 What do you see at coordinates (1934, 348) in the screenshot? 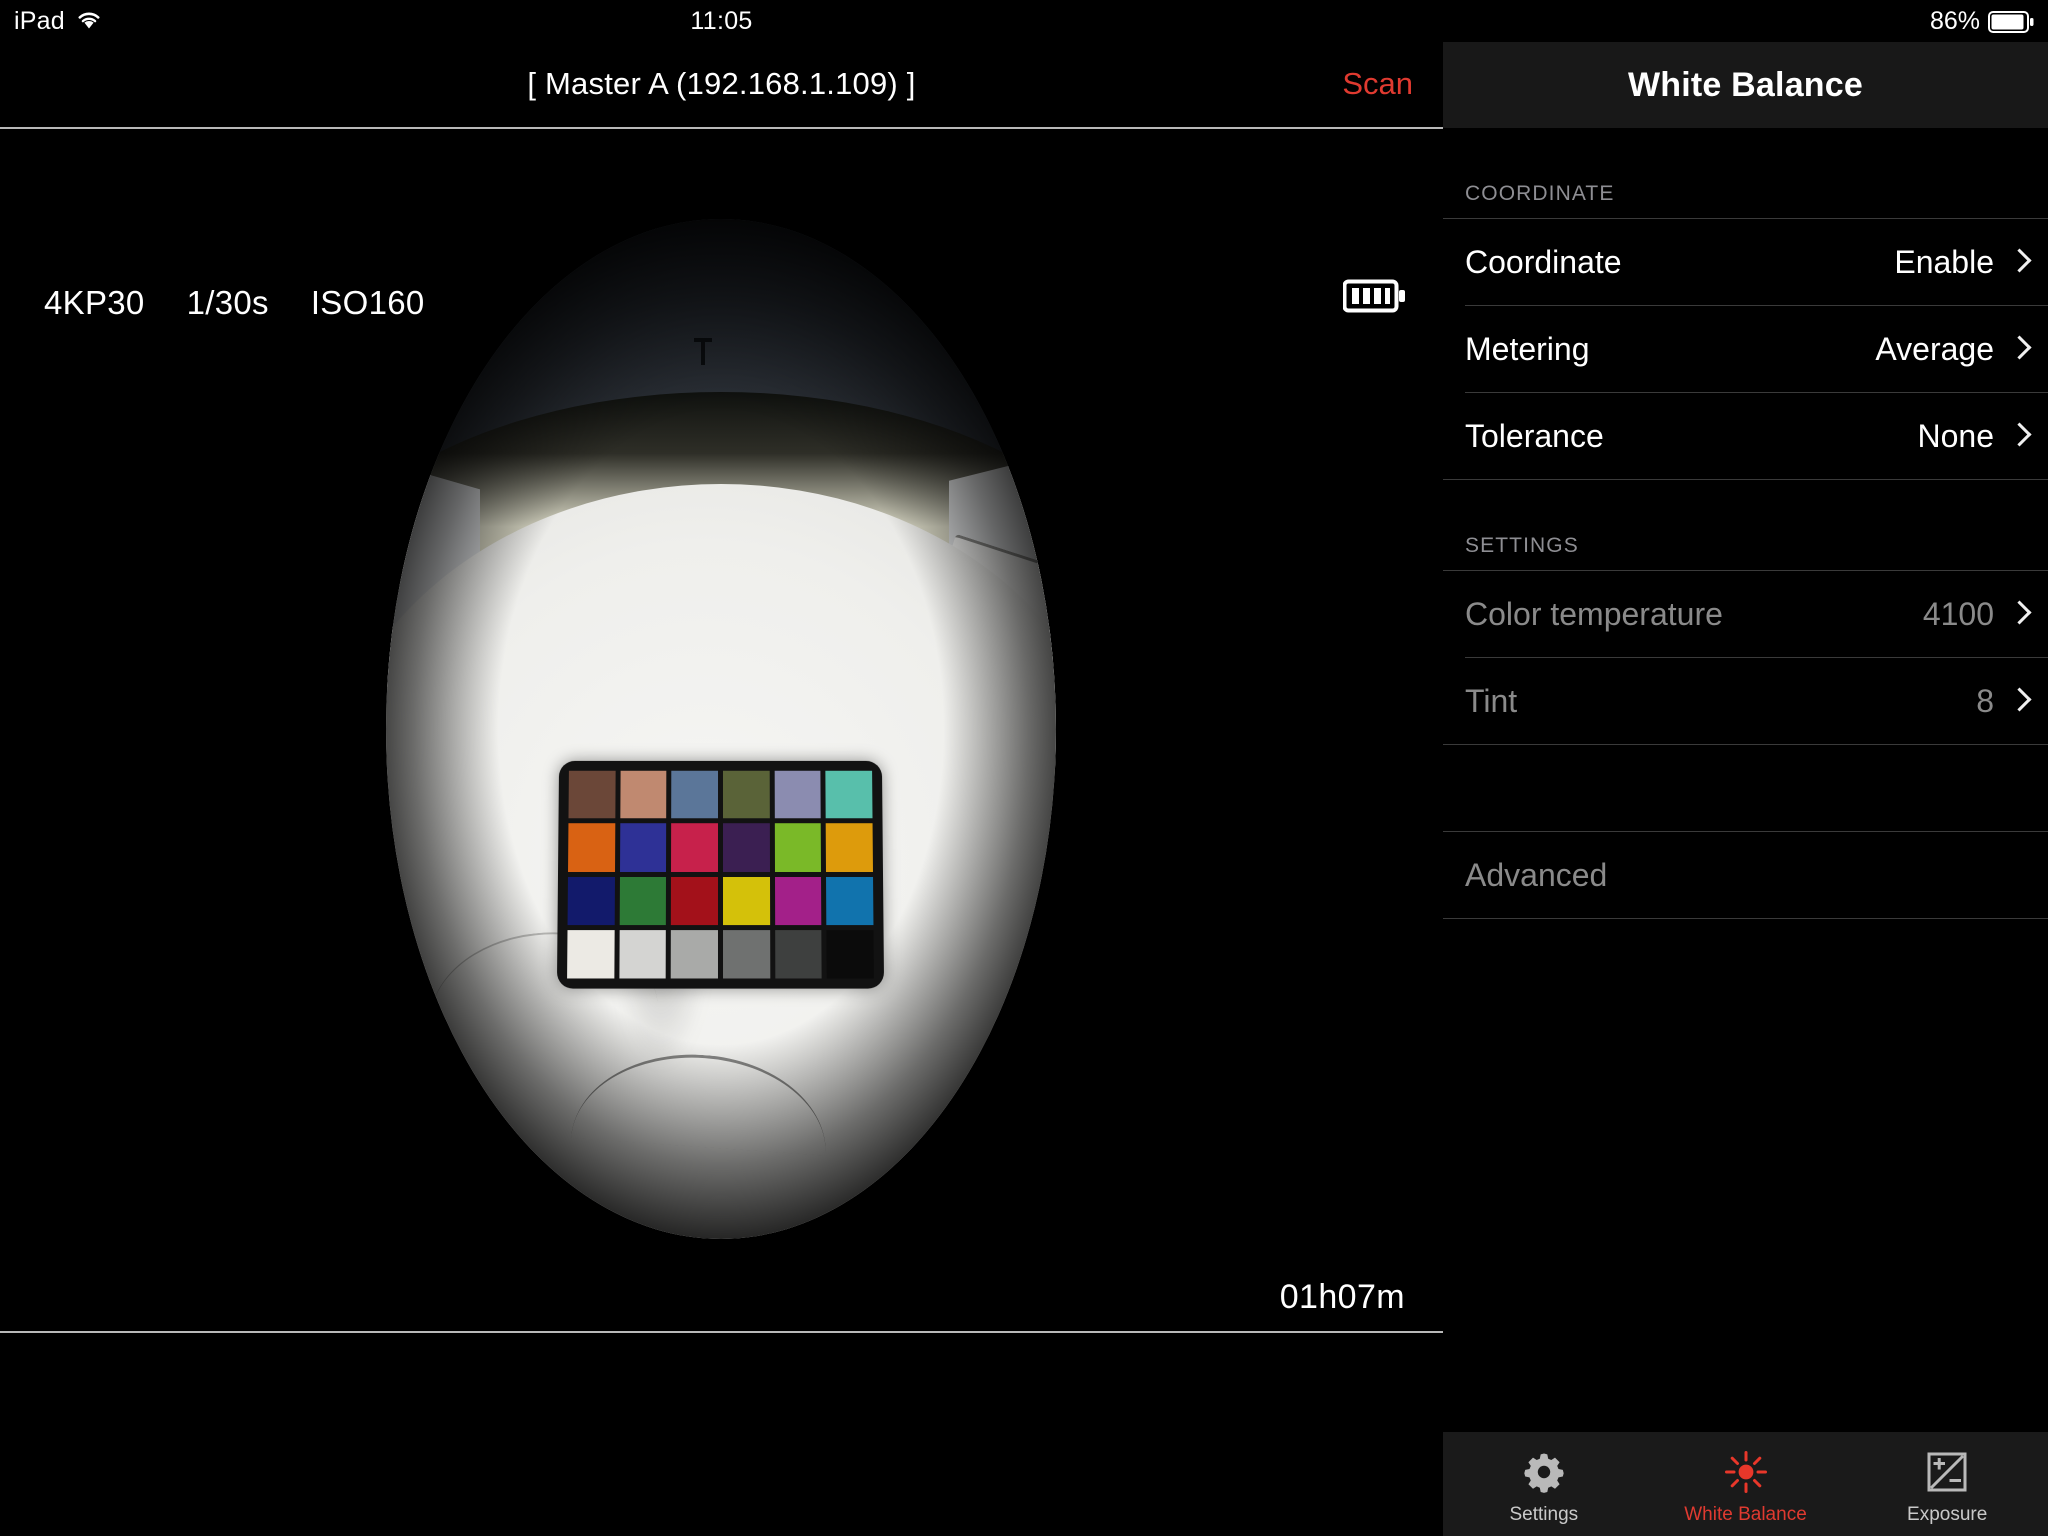
I see `row-value: Average` at bounding box center [1934, 348].